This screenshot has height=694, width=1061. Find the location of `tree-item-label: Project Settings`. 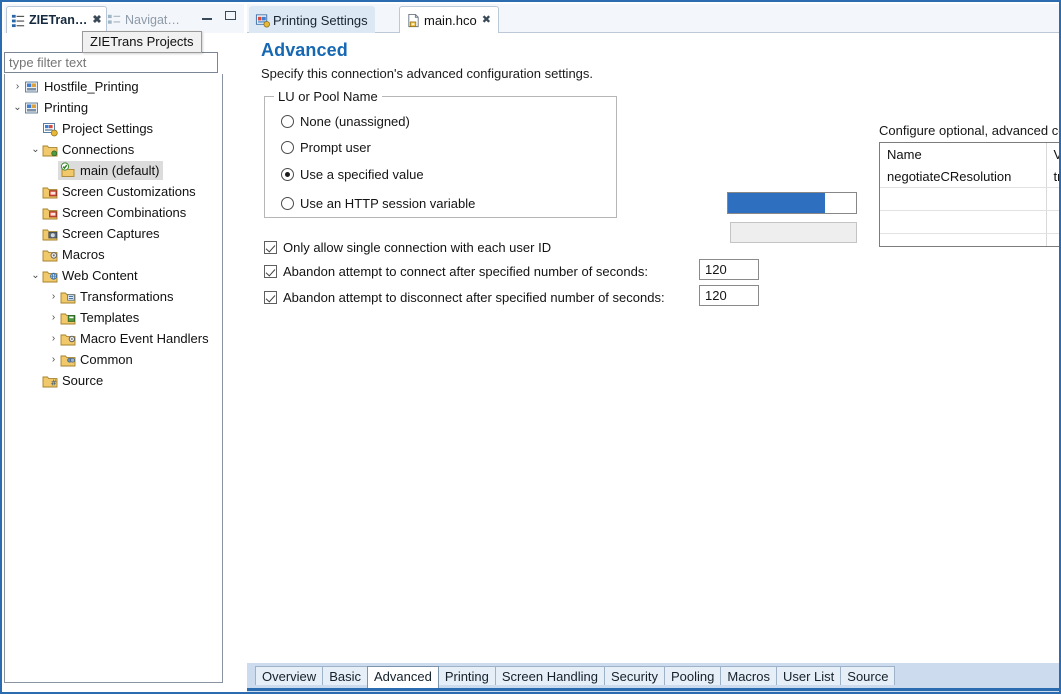

tree-item-label: Project Settings is located at coordinates (108, 128).